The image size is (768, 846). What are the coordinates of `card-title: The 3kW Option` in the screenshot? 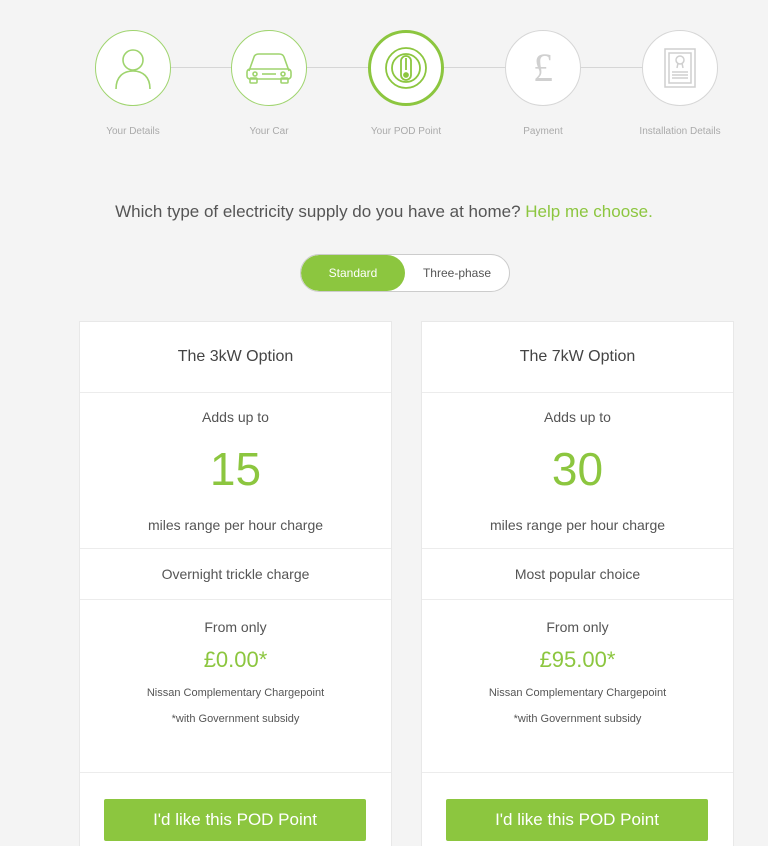 It's located at (235, 357).